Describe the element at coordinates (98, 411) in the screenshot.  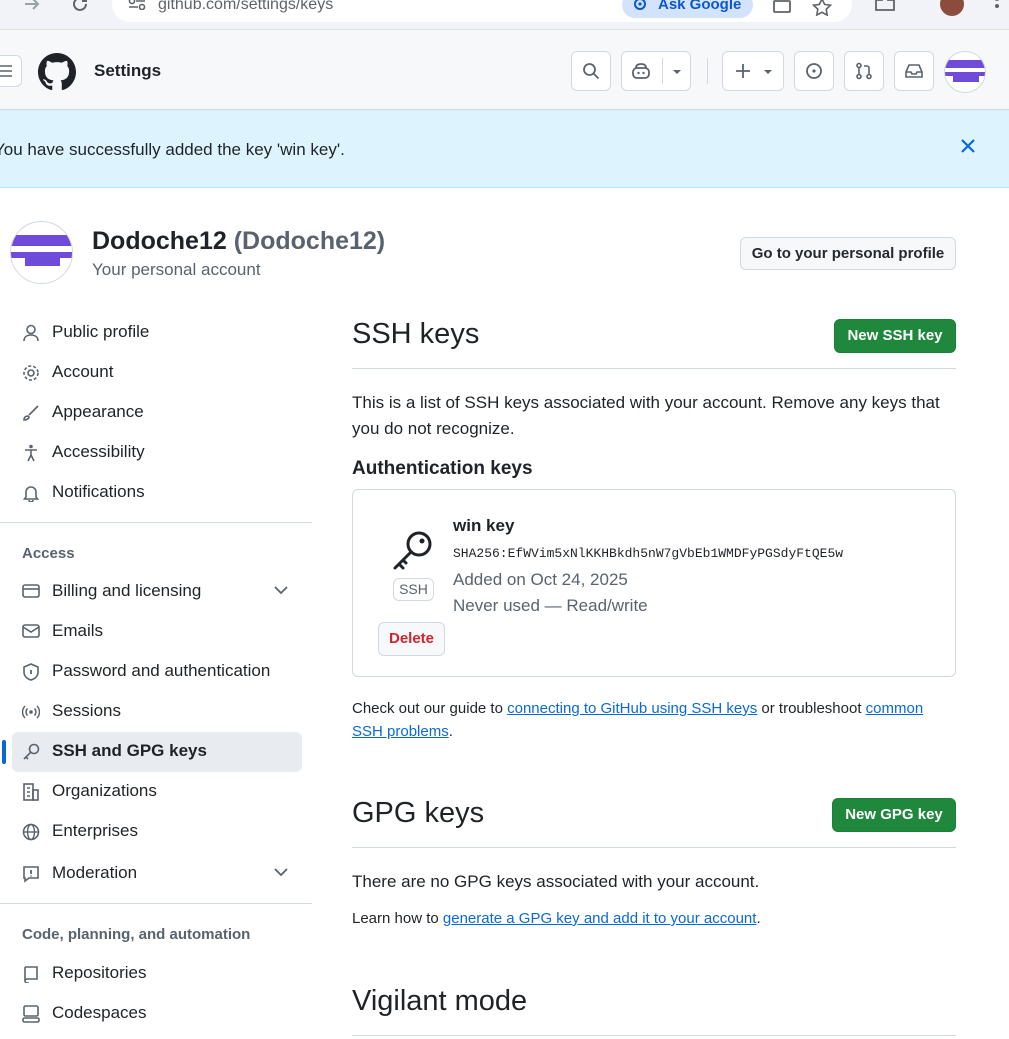
I see `sidebar-item-label: Appearance` at that location.